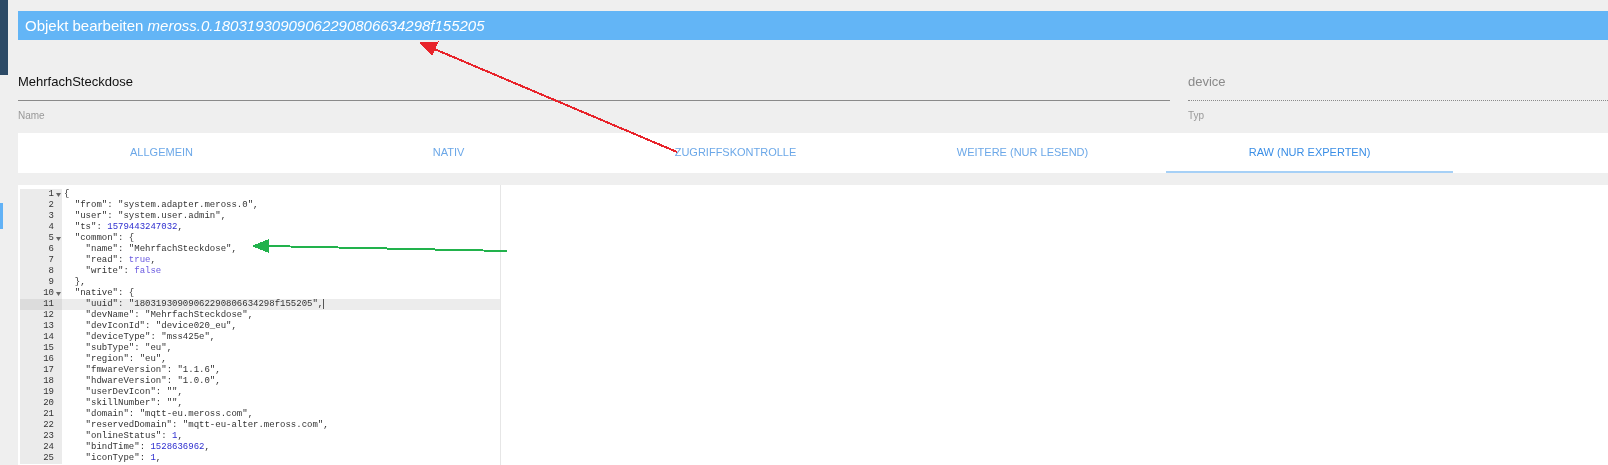 Image resolution: width=1608 pixels, height=465 pixels. What do you see at coordinates (1309, 153) in the screenshot?
I see `tab: RAW (NUR EXPERTEN)` at bounding box center [1309, 153].